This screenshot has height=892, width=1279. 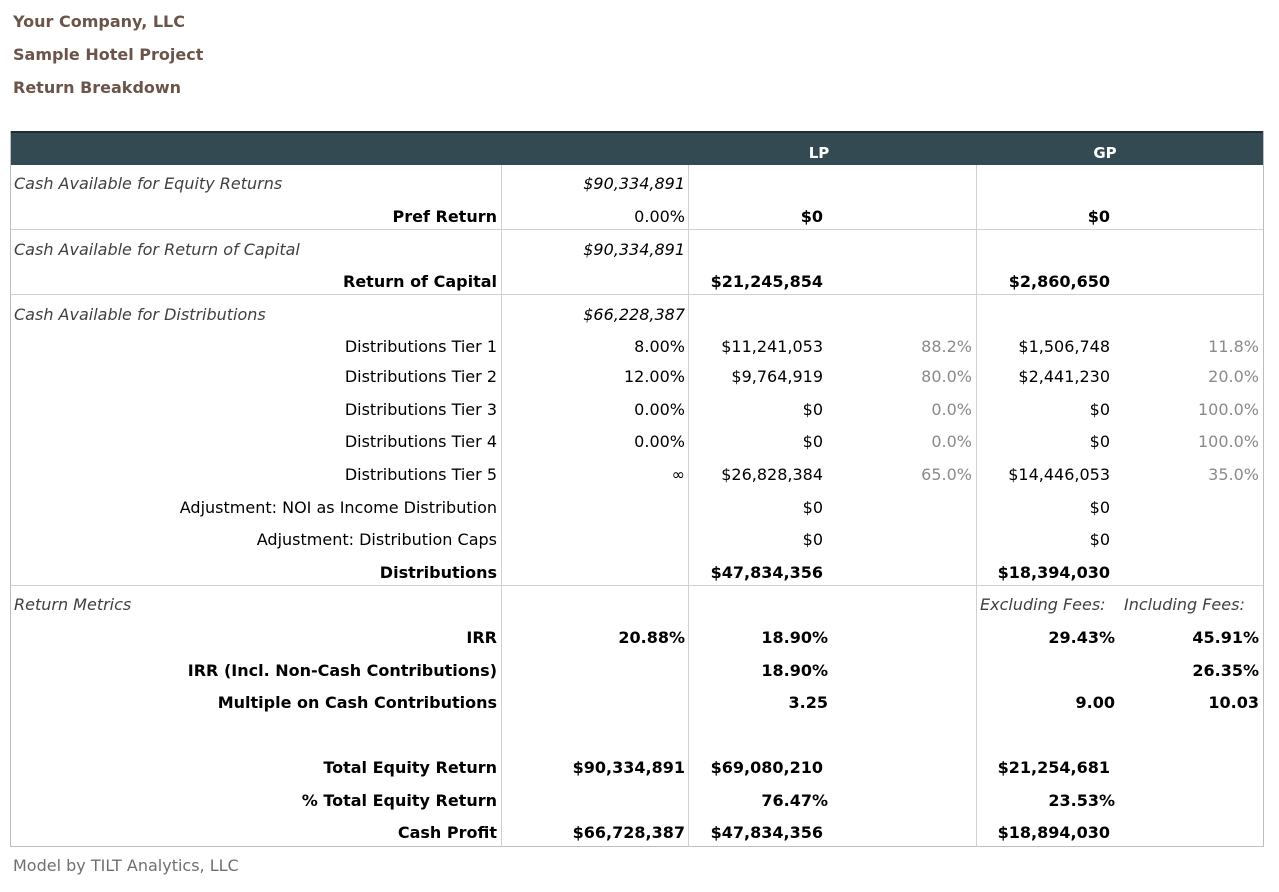 I want to click on cell-total: $66,728,387, so click(x=628, y=832).